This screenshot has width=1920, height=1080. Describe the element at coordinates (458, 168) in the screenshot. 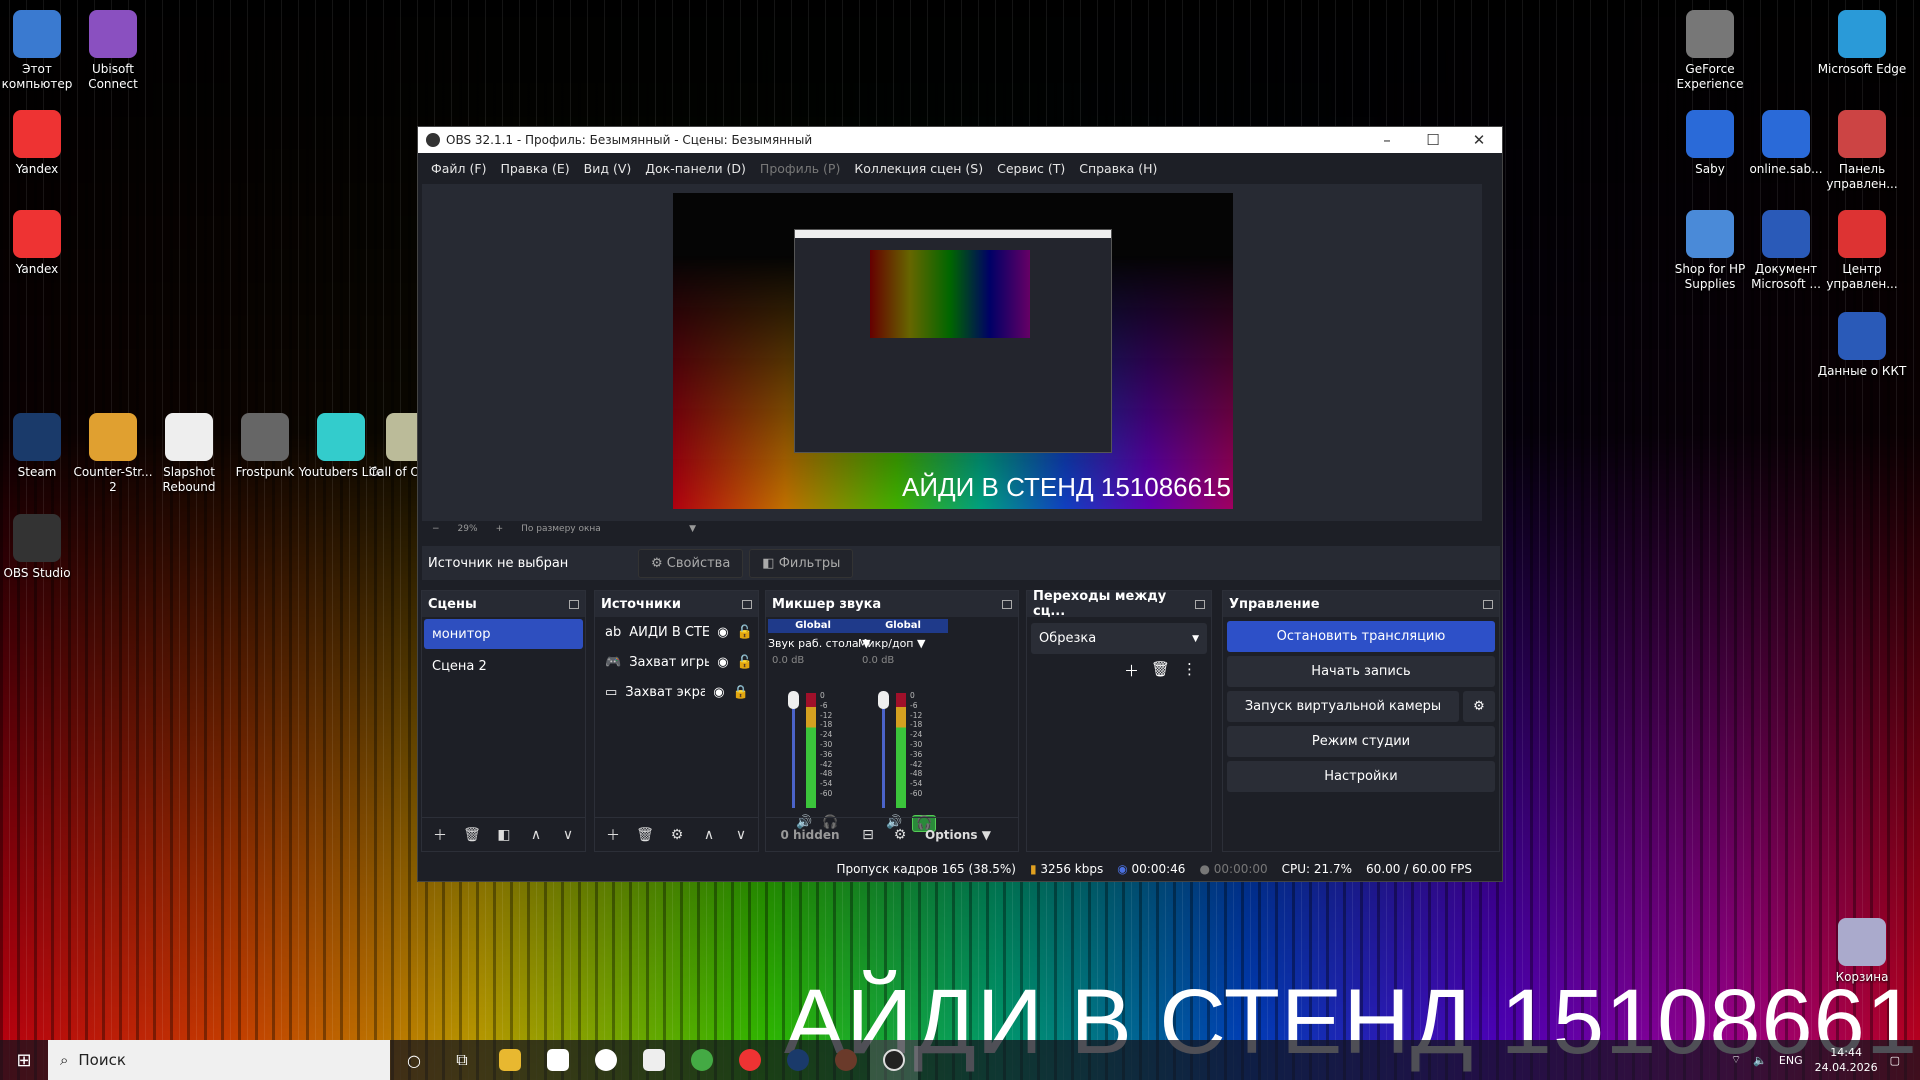

I see `menu-file: Файл (F)` at that location.